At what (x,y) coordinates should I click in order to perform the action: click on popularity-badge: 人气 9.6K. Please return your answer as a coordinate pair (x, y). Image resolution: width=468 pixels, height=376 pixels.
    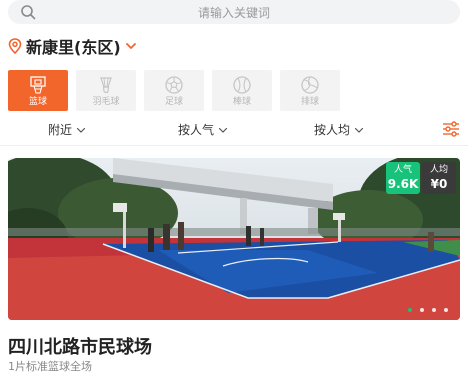
    Looking at the image, I should click on (403, 178).